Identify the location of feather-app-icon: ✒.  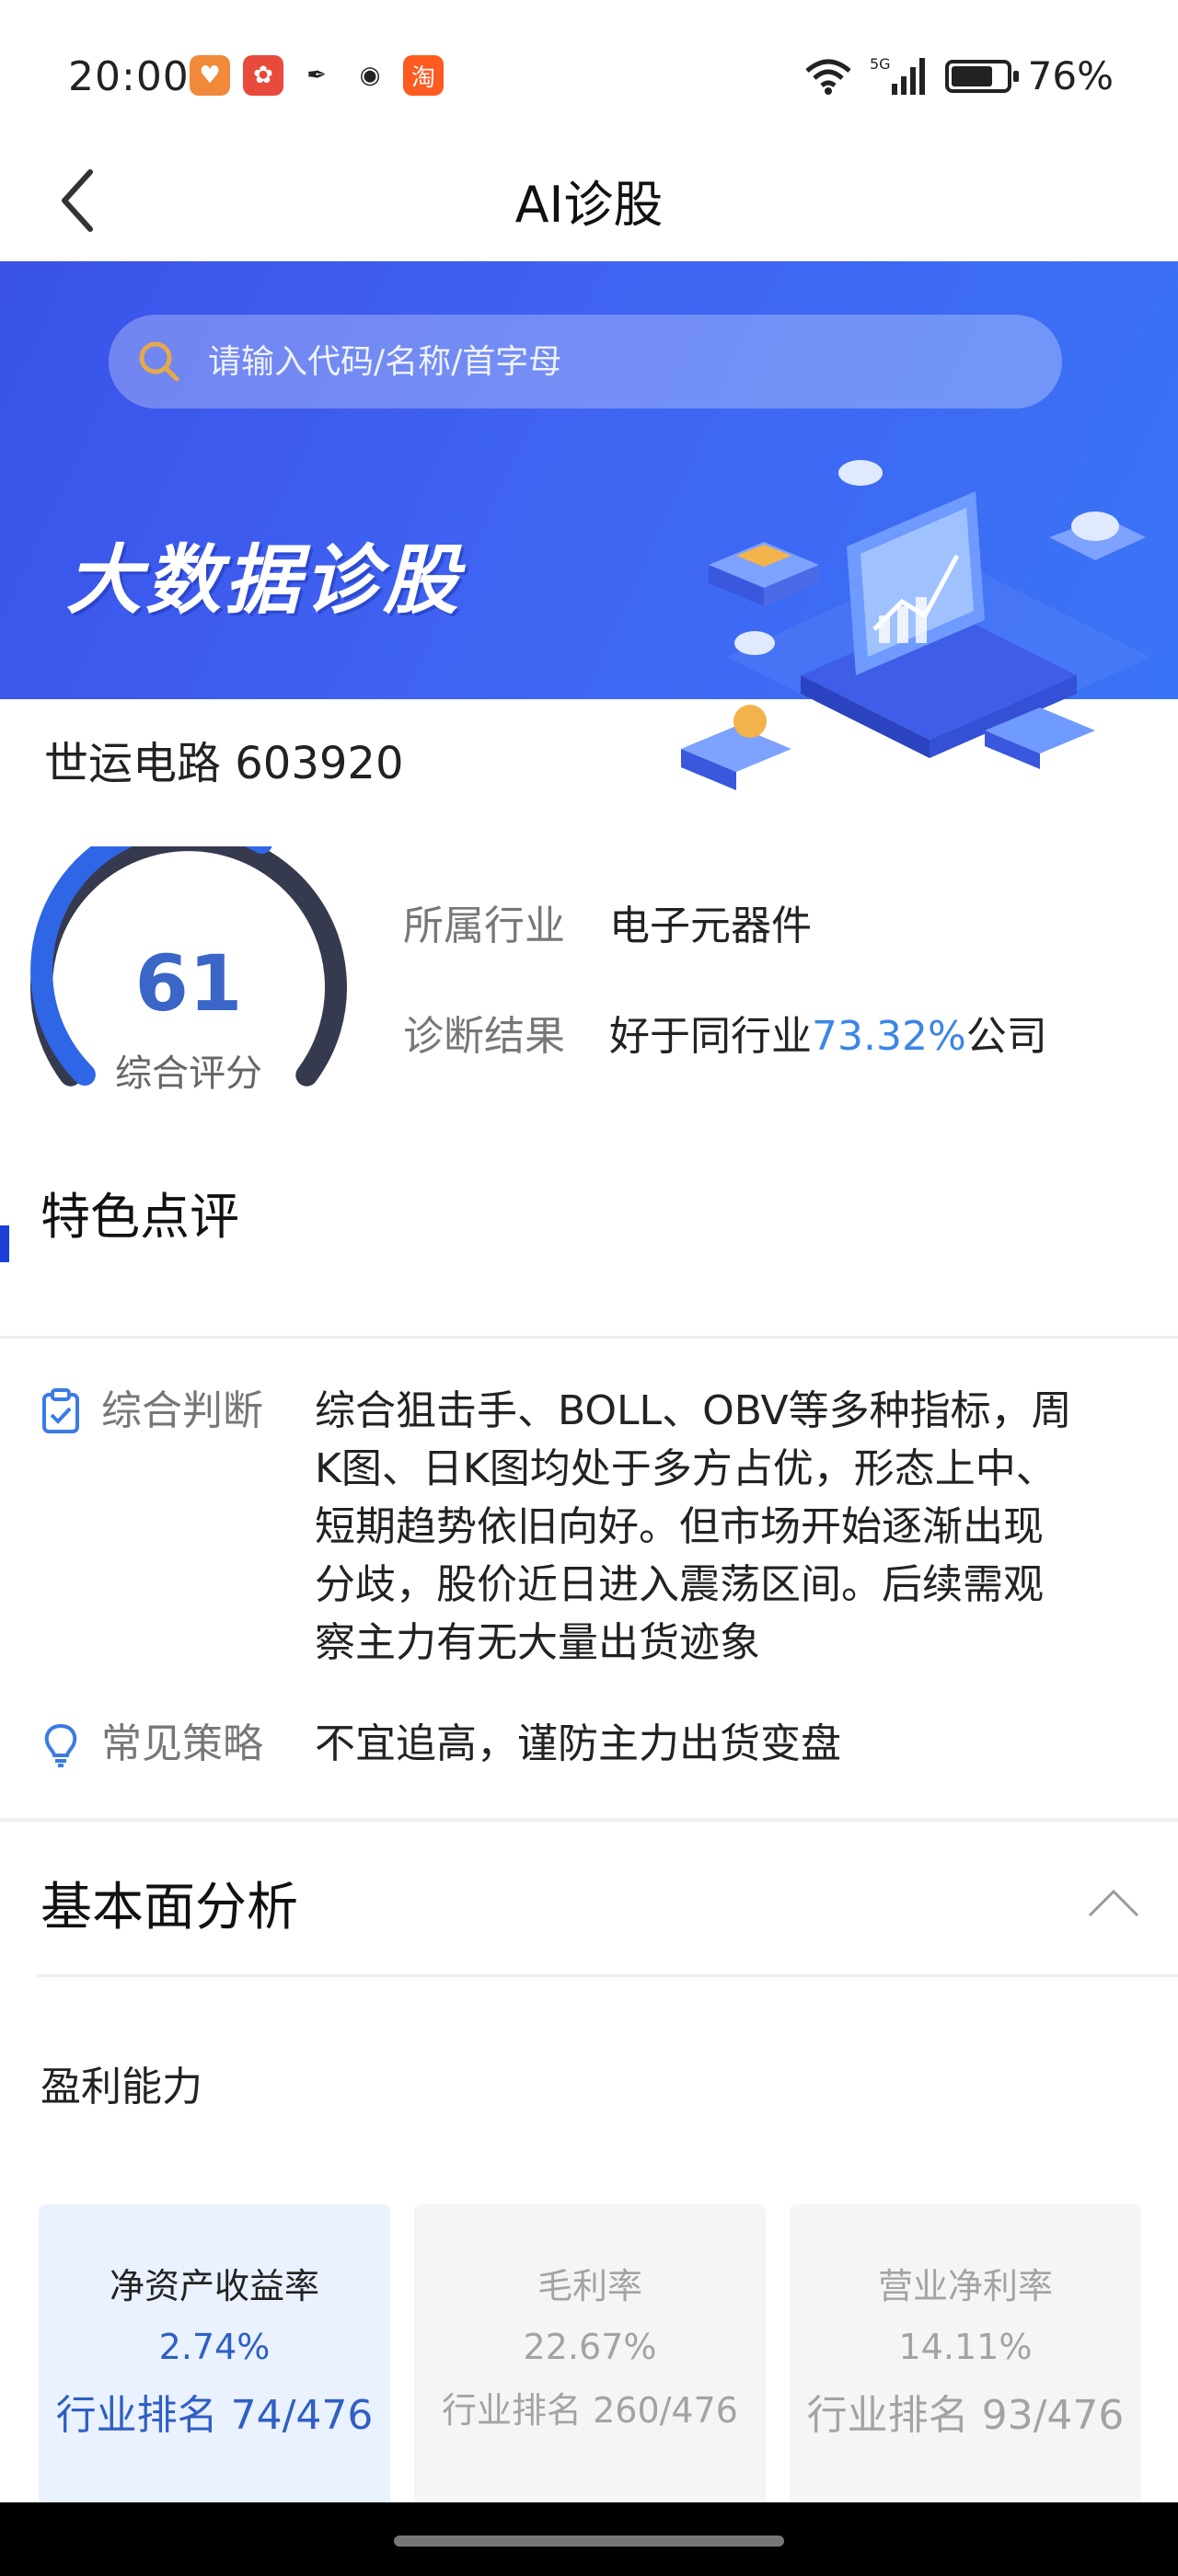
(316, 75).